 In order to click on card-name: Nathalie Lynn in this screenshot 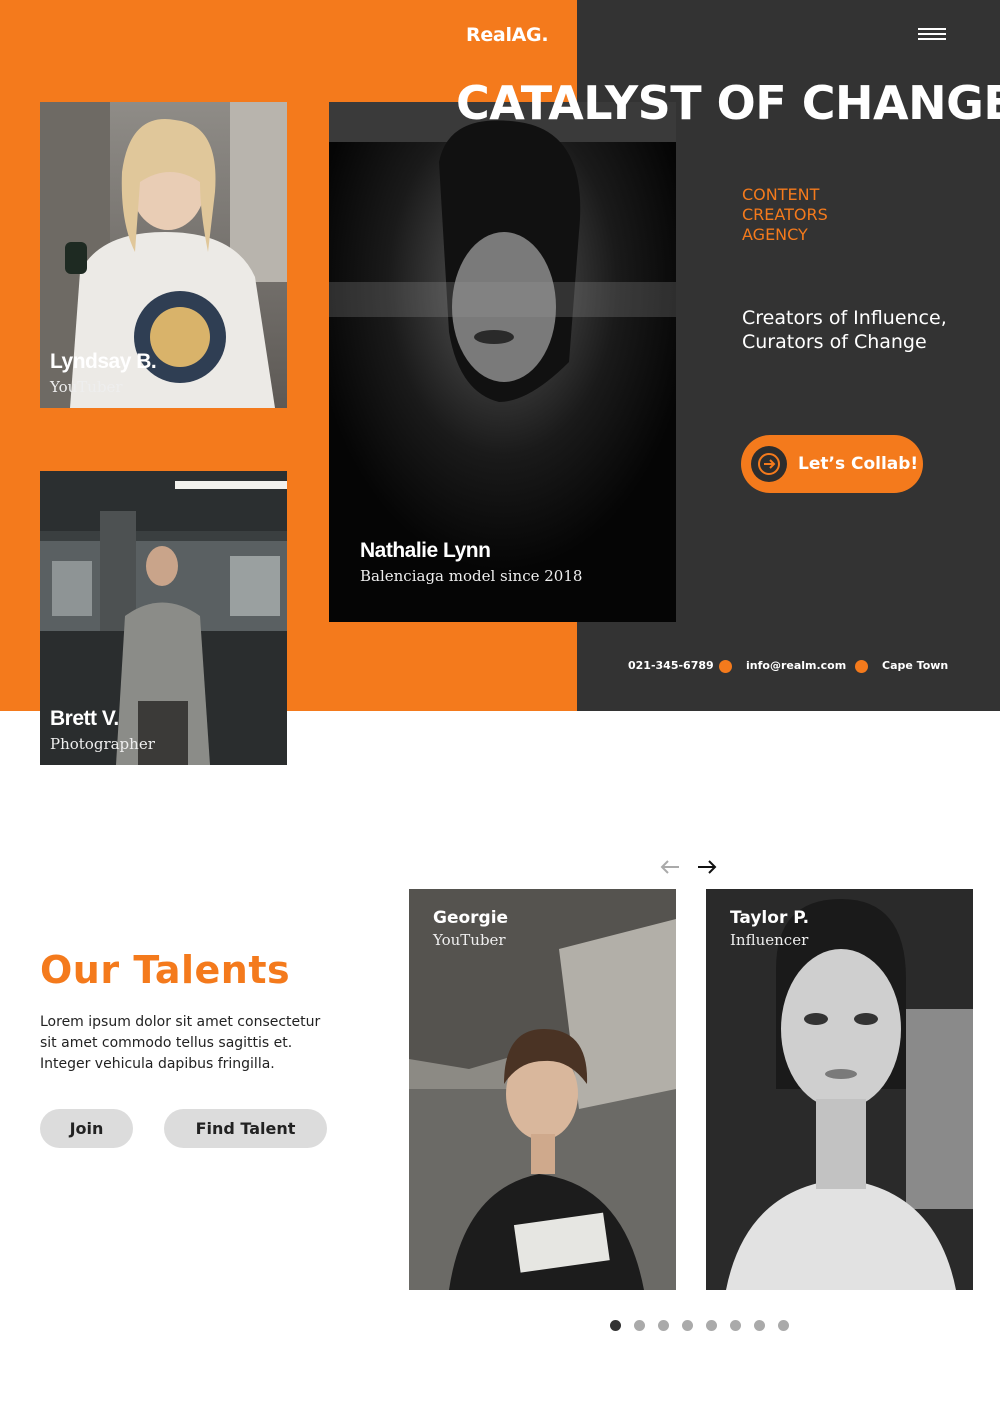, I will do `click(425, 550)`.